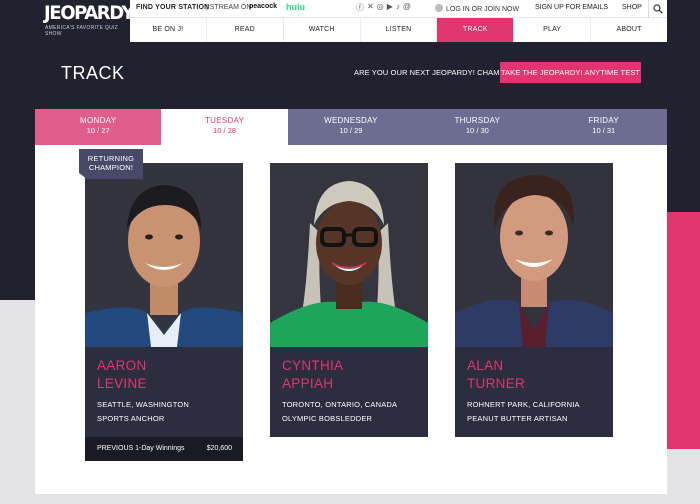 The image size is (700, 504). Describe the element at coordinates (340, 404) in the screenshot. I see `contestant-location: TORONTO, ONTARIO, CANADA` at that location.